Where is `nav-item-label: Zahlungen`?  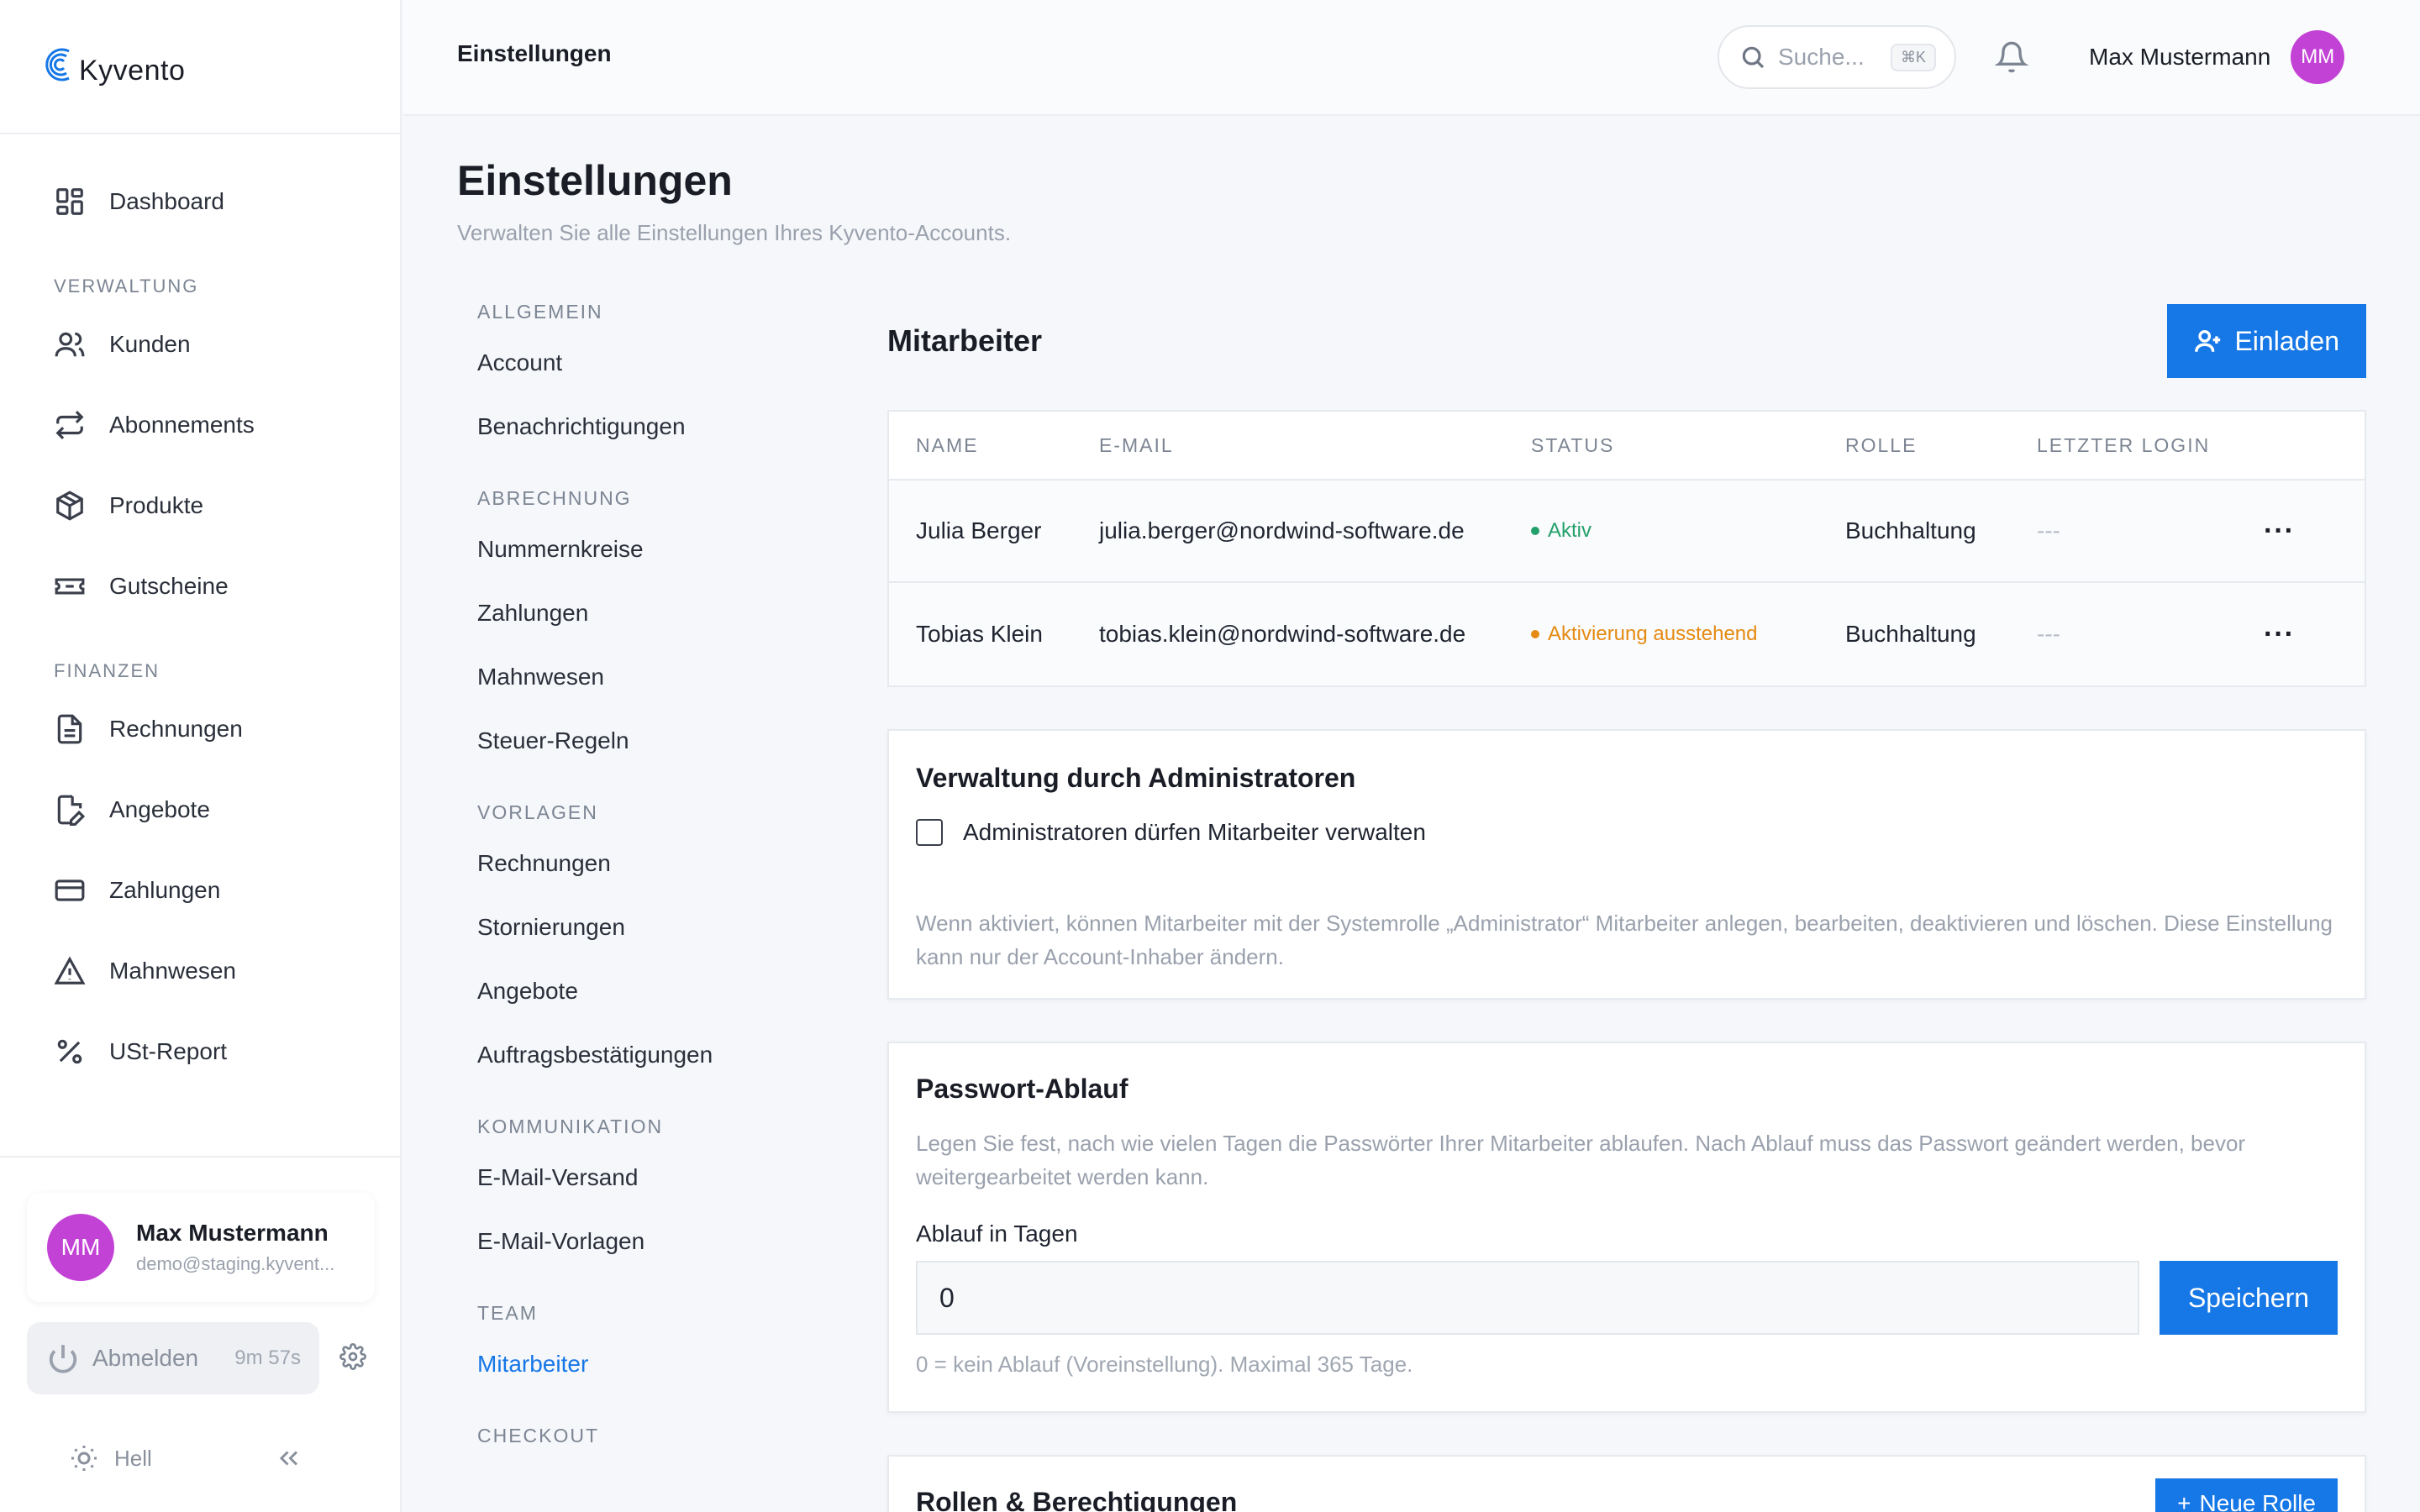
nav-item-label: Zahlungen is located at coordinates (165, 890).